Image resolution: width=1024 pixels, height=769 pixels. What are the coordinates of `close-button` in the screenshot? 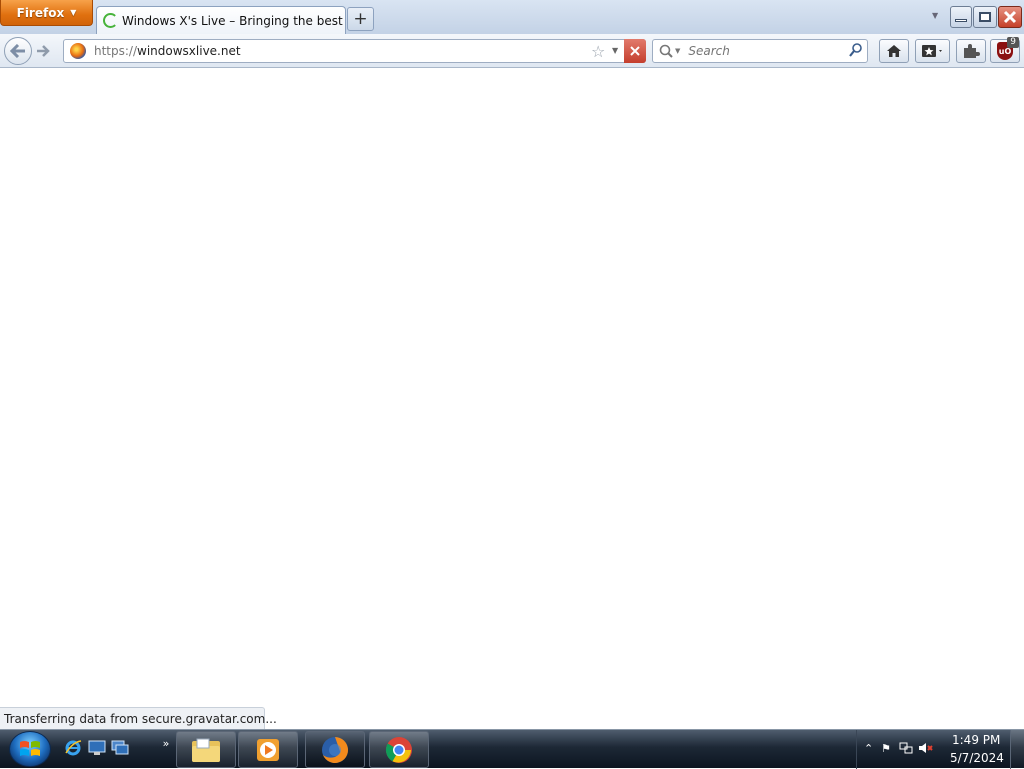 It's located at (1010, 17).